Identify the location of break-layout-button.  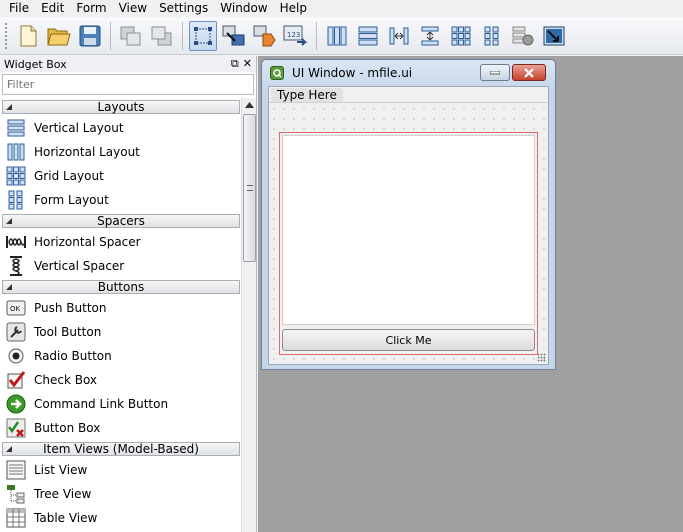
(523, 36).